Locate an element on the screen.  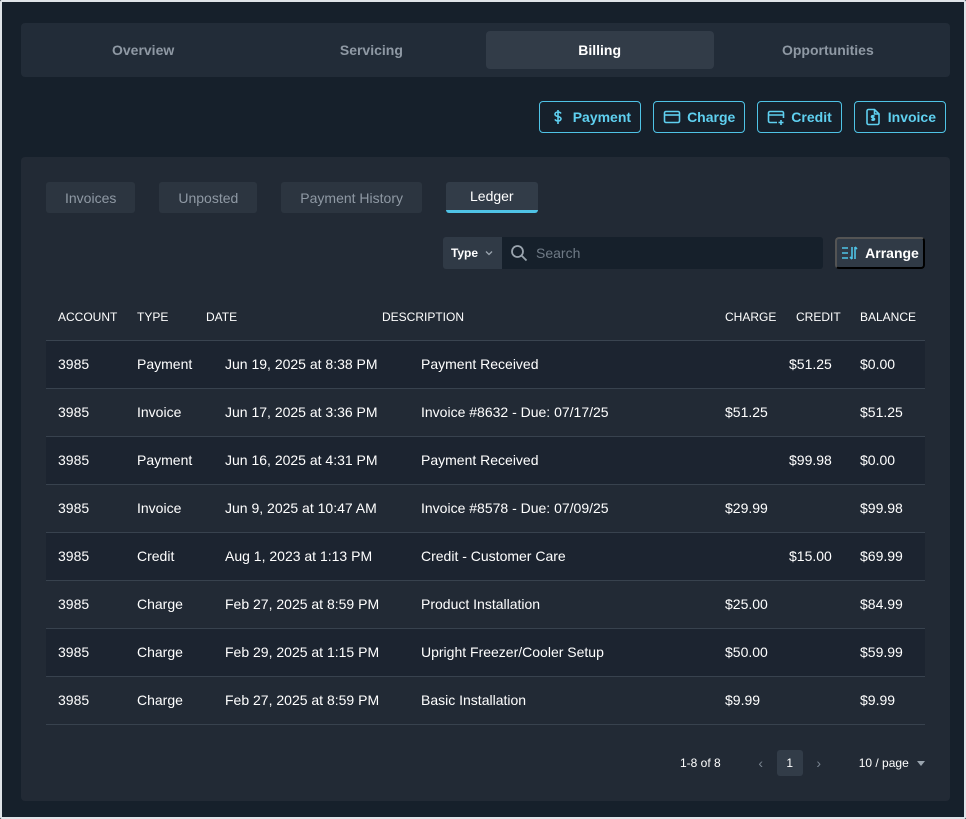
chevron-down-icon is located at coordinates (489, 253).